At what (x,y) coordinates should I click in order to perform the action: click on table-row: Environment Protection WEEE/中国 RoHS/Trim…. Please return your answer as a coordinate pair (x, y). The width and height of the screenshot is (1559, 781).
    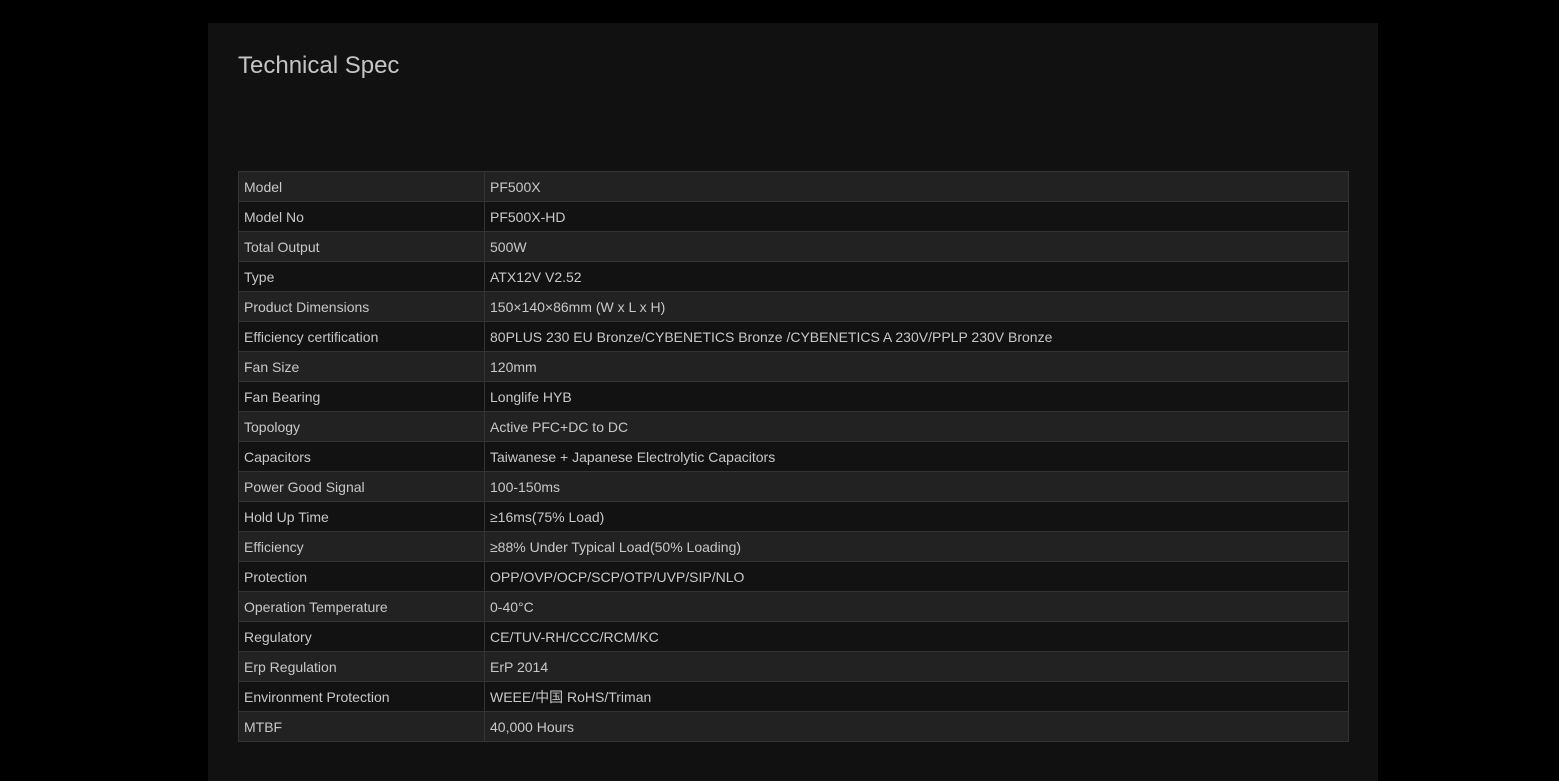
    Looking at the image, I should click on (793, 696).